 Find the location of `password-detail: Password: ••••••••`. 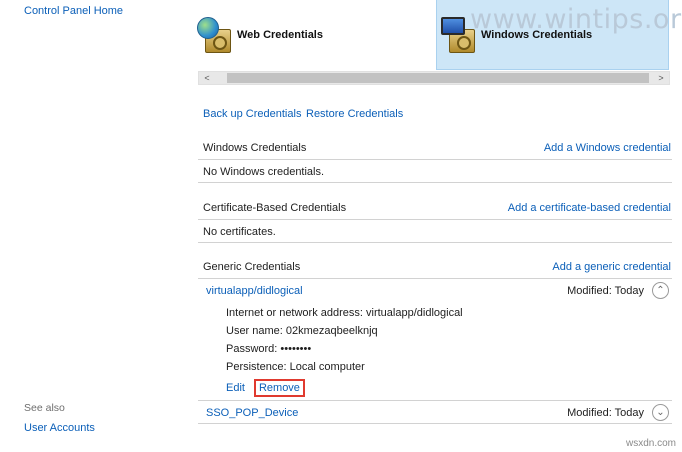

password-detail: Password: •••••••• is located at coordinates (269, 349).